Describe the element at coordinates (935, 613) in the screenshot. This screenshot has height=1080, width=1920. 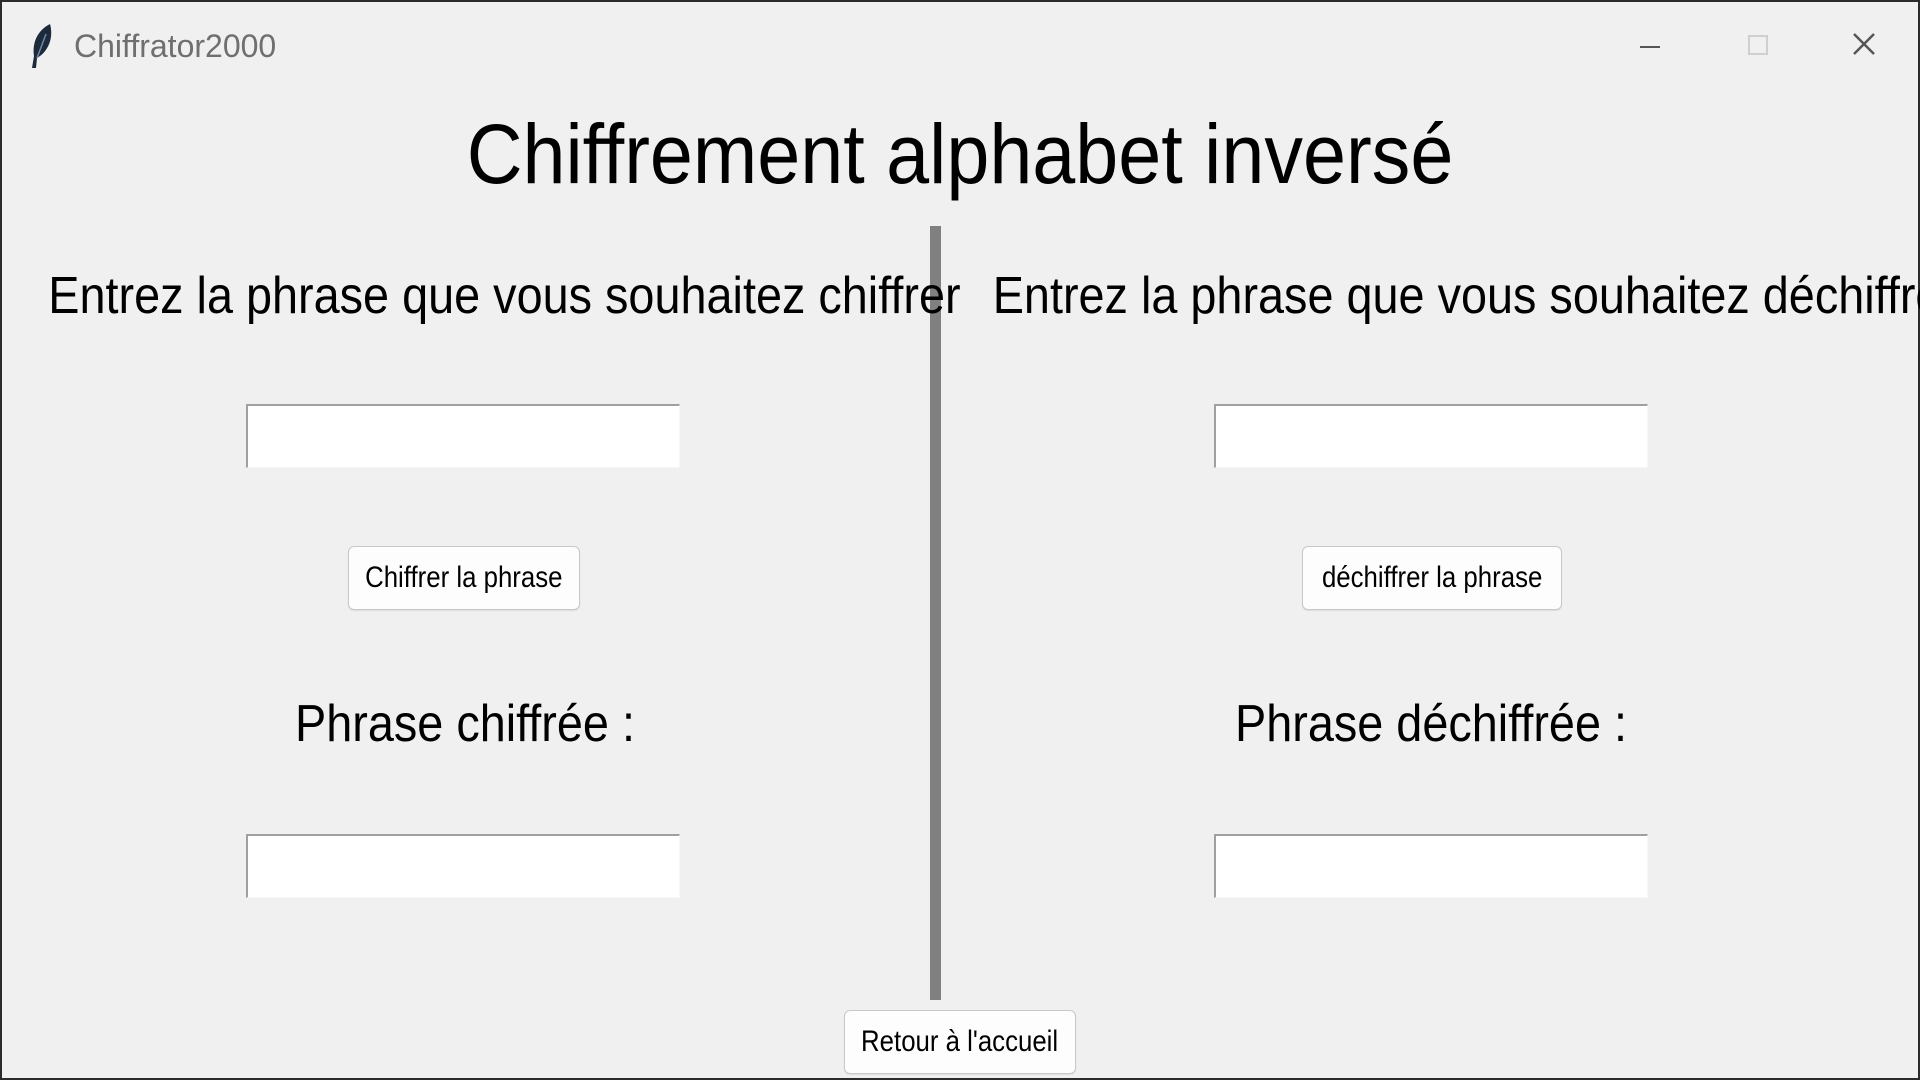
I see `panel-divider` at that location.